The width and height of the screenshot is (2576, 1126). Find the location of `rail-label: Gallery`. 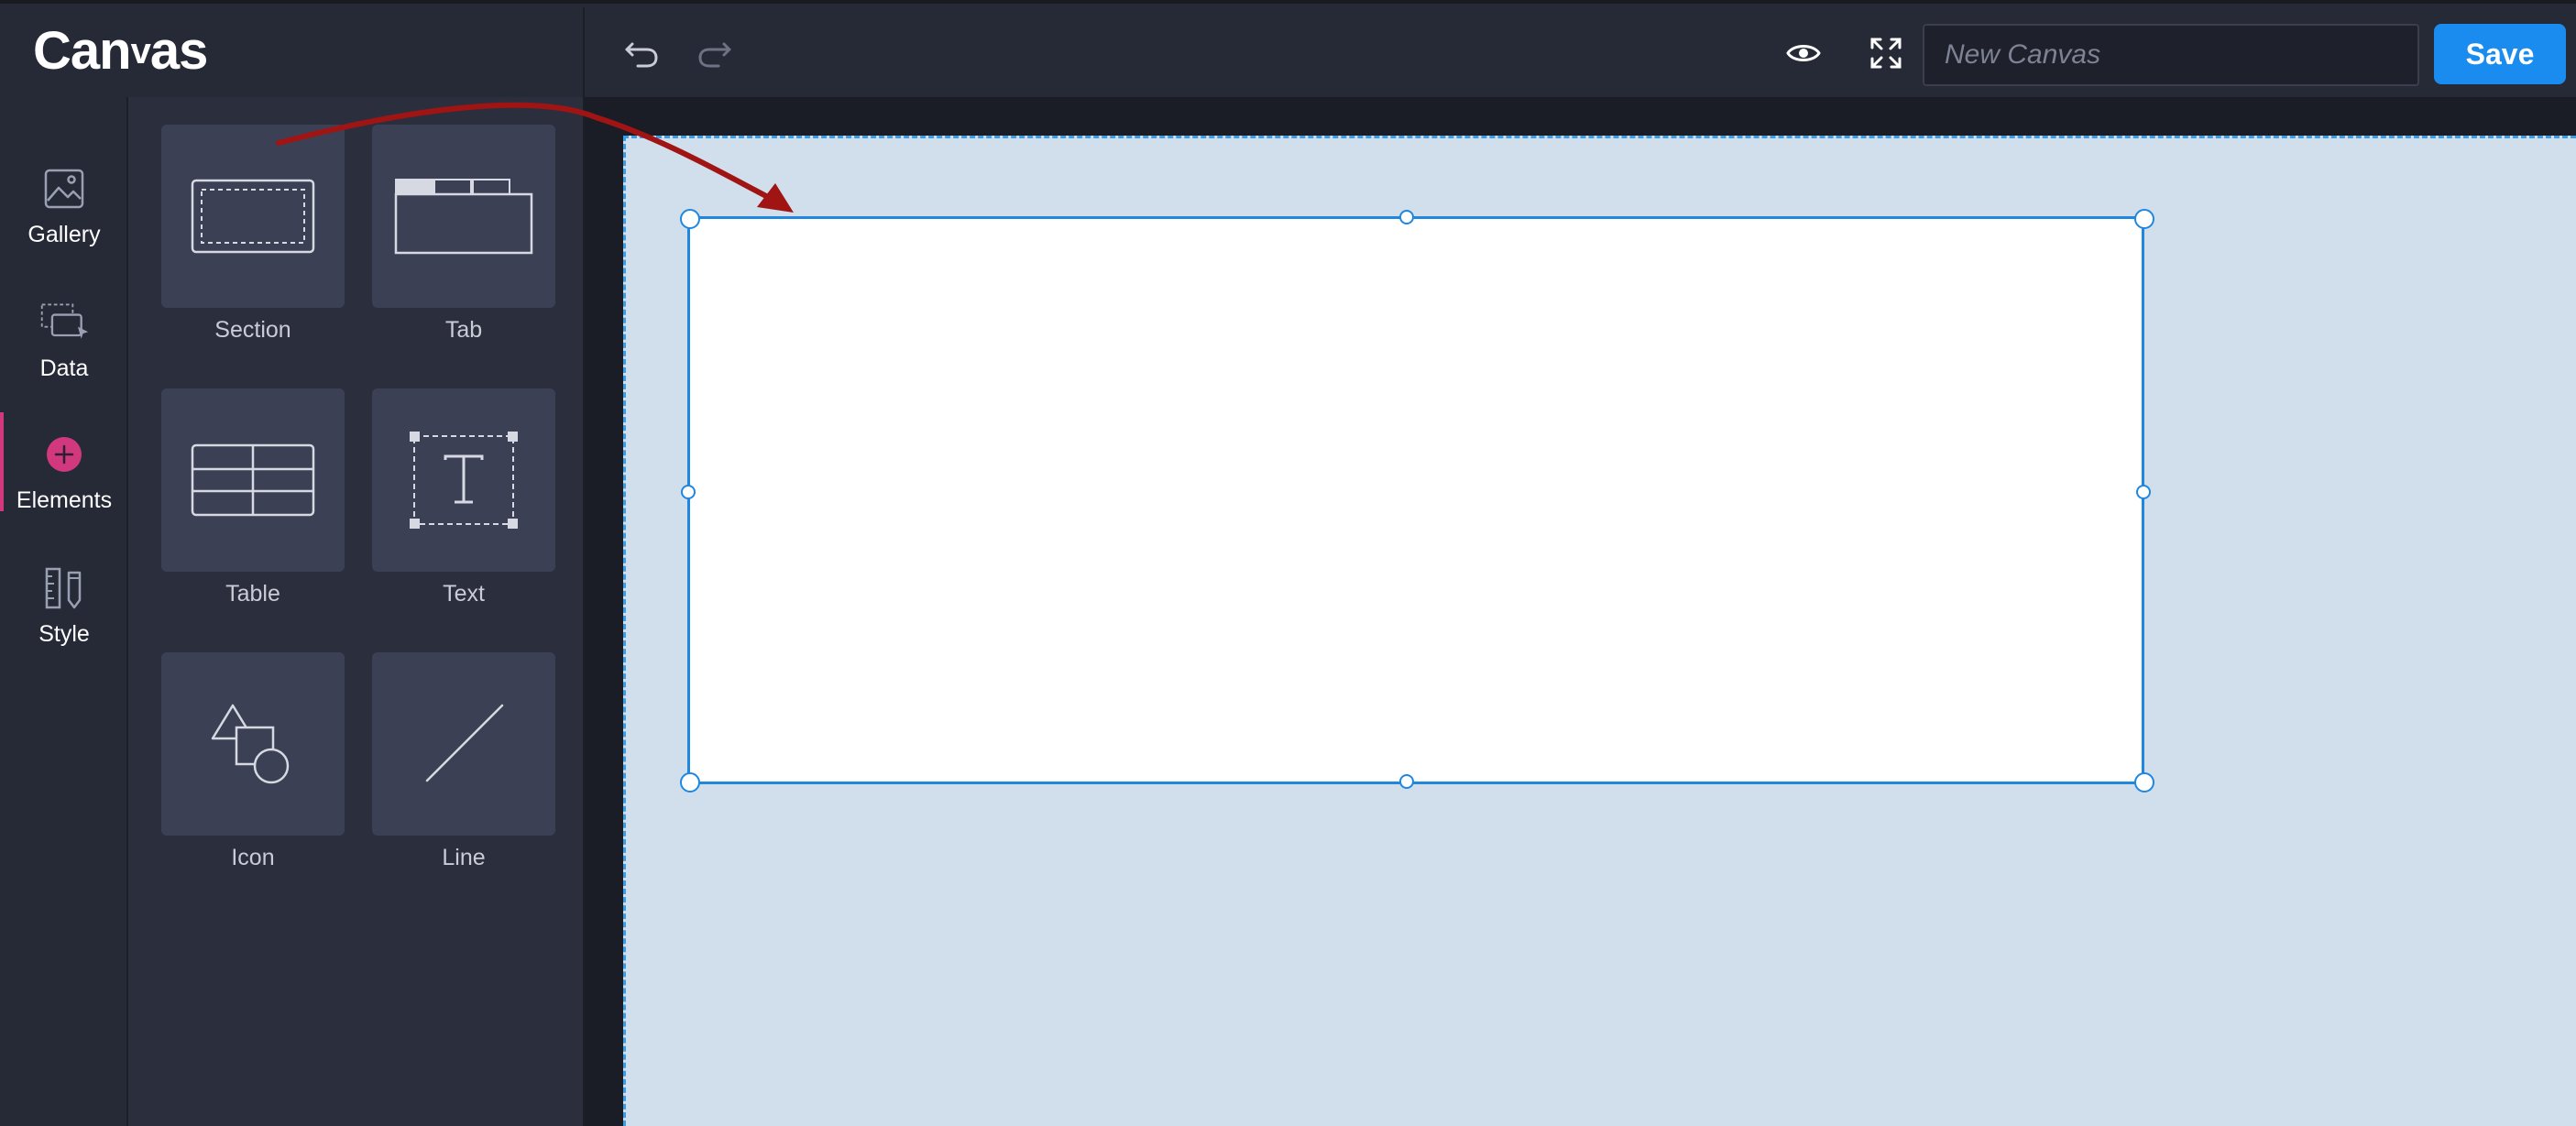

rail-label: Gallery is located at coordinates (64, 234).